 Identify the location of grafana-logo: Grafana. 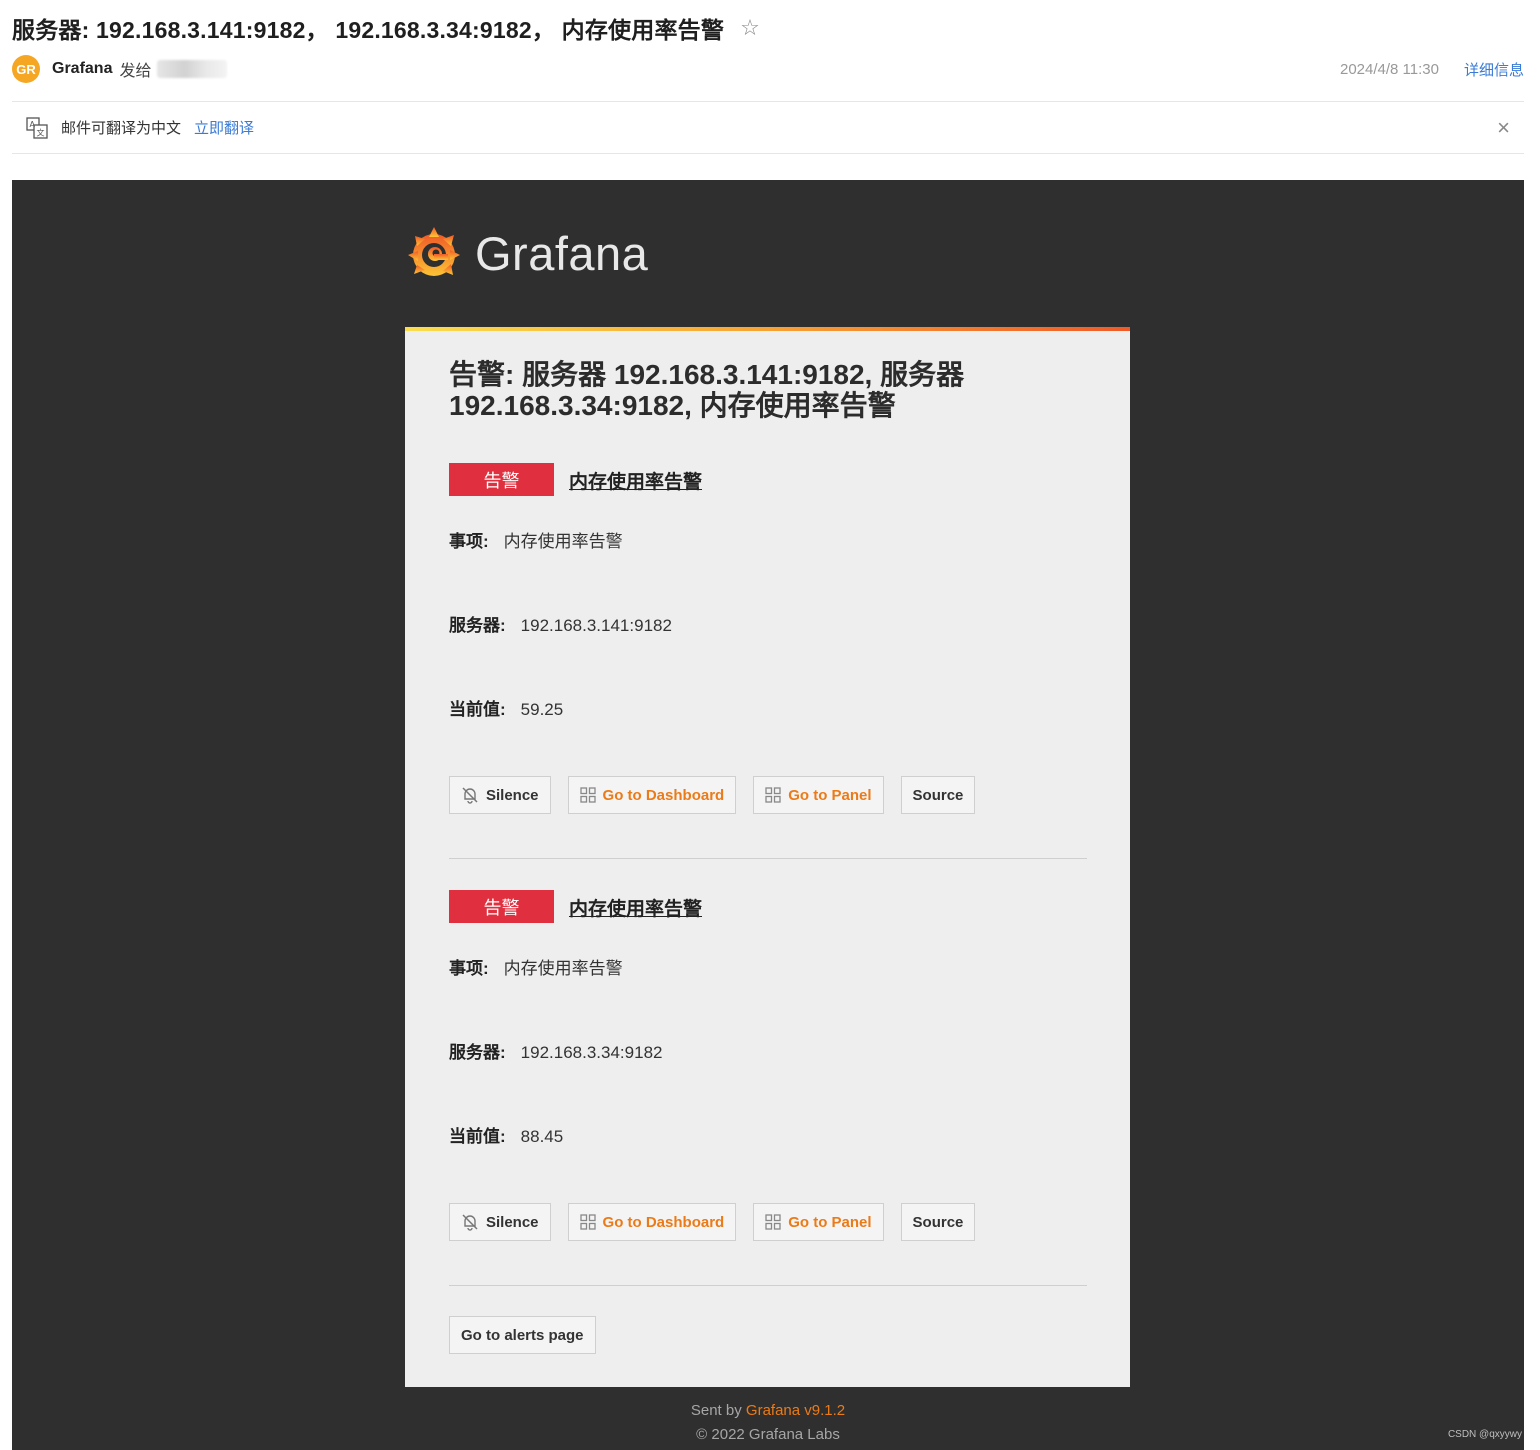
(526, 253).